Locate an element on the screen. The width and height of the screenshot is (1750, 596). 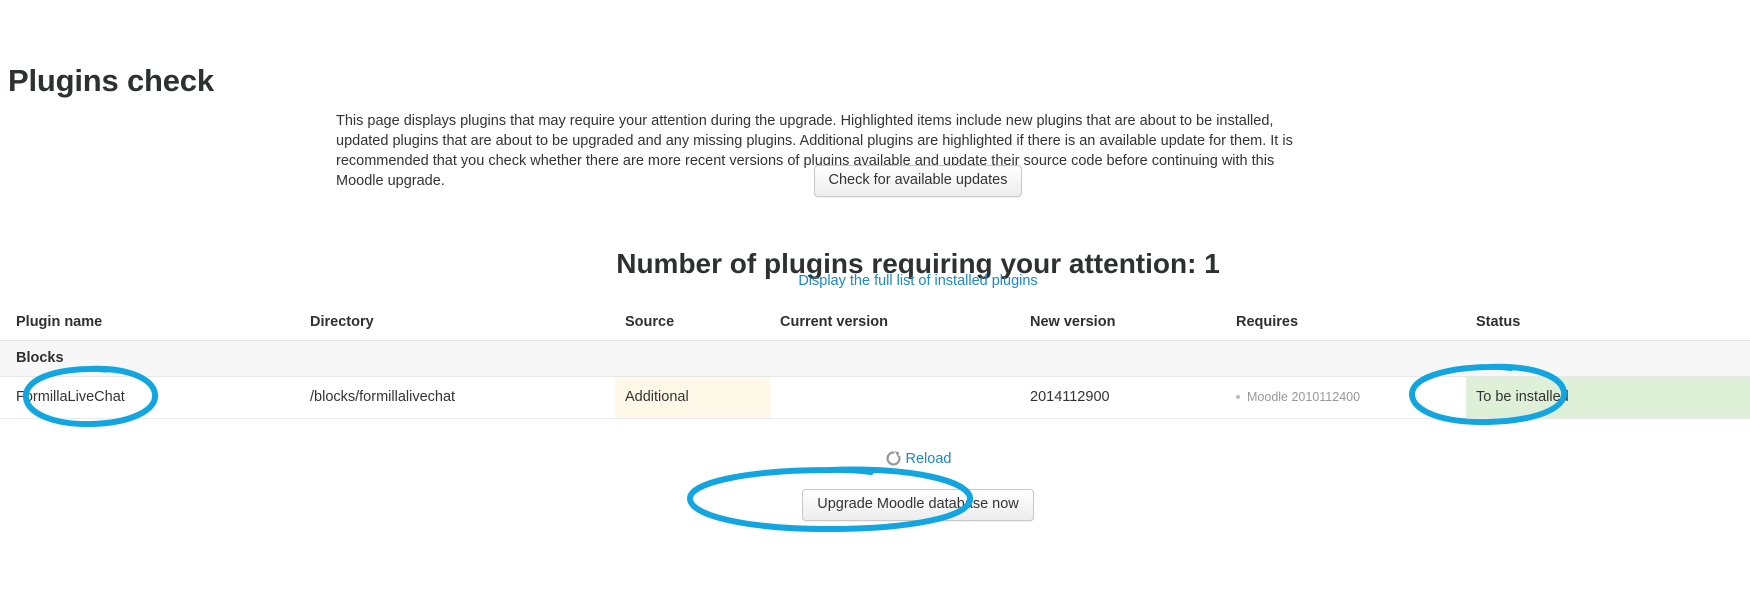
plugin-group-row-blocks: Blocks is located at coordinates (875, 358).